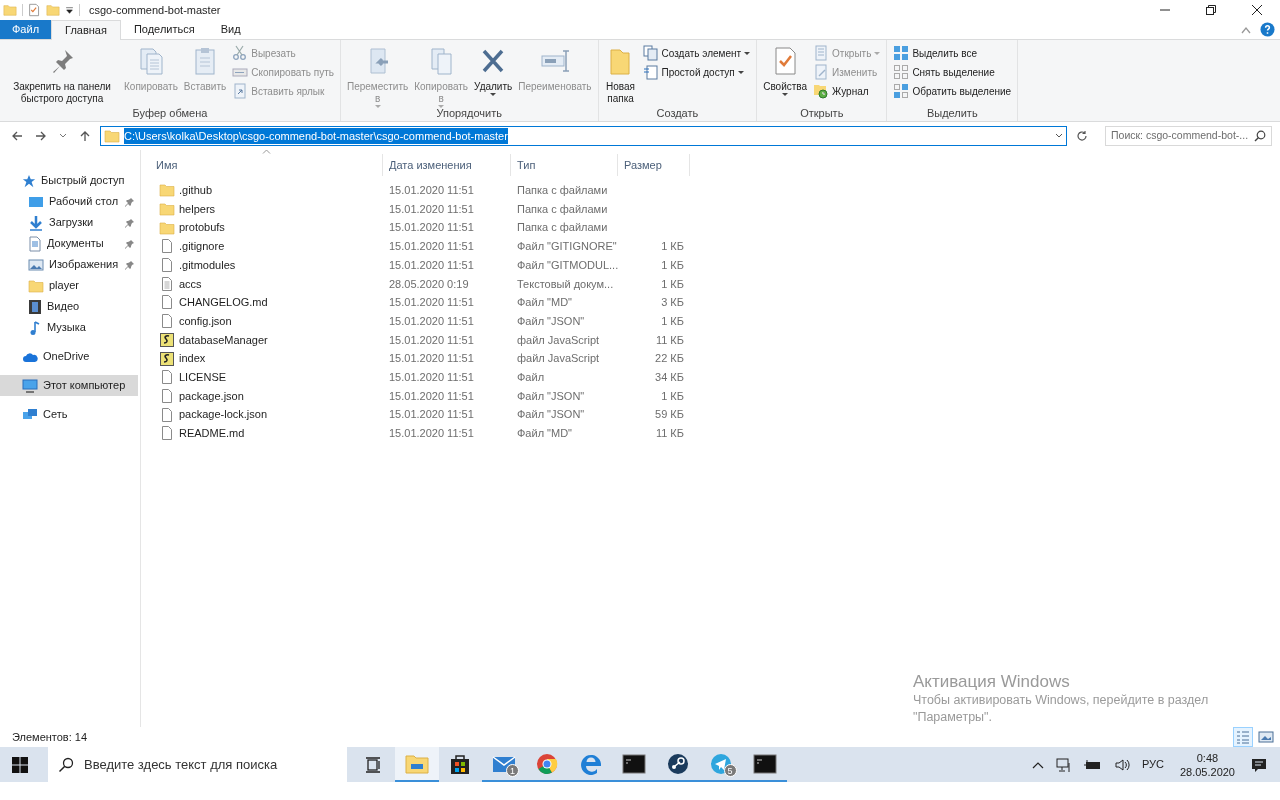 This screenshot has height=800, width=1280. I want to click on file-name: .github, so click(196, 191).